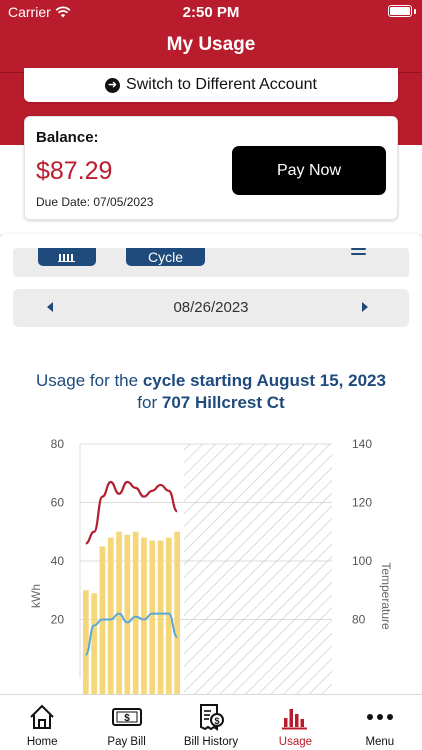 The height and width of the screenshot is (750, 422). Describe the element at coordinates (67, 137) in the screenshot. I see `balance-label: Balance:` at that location.